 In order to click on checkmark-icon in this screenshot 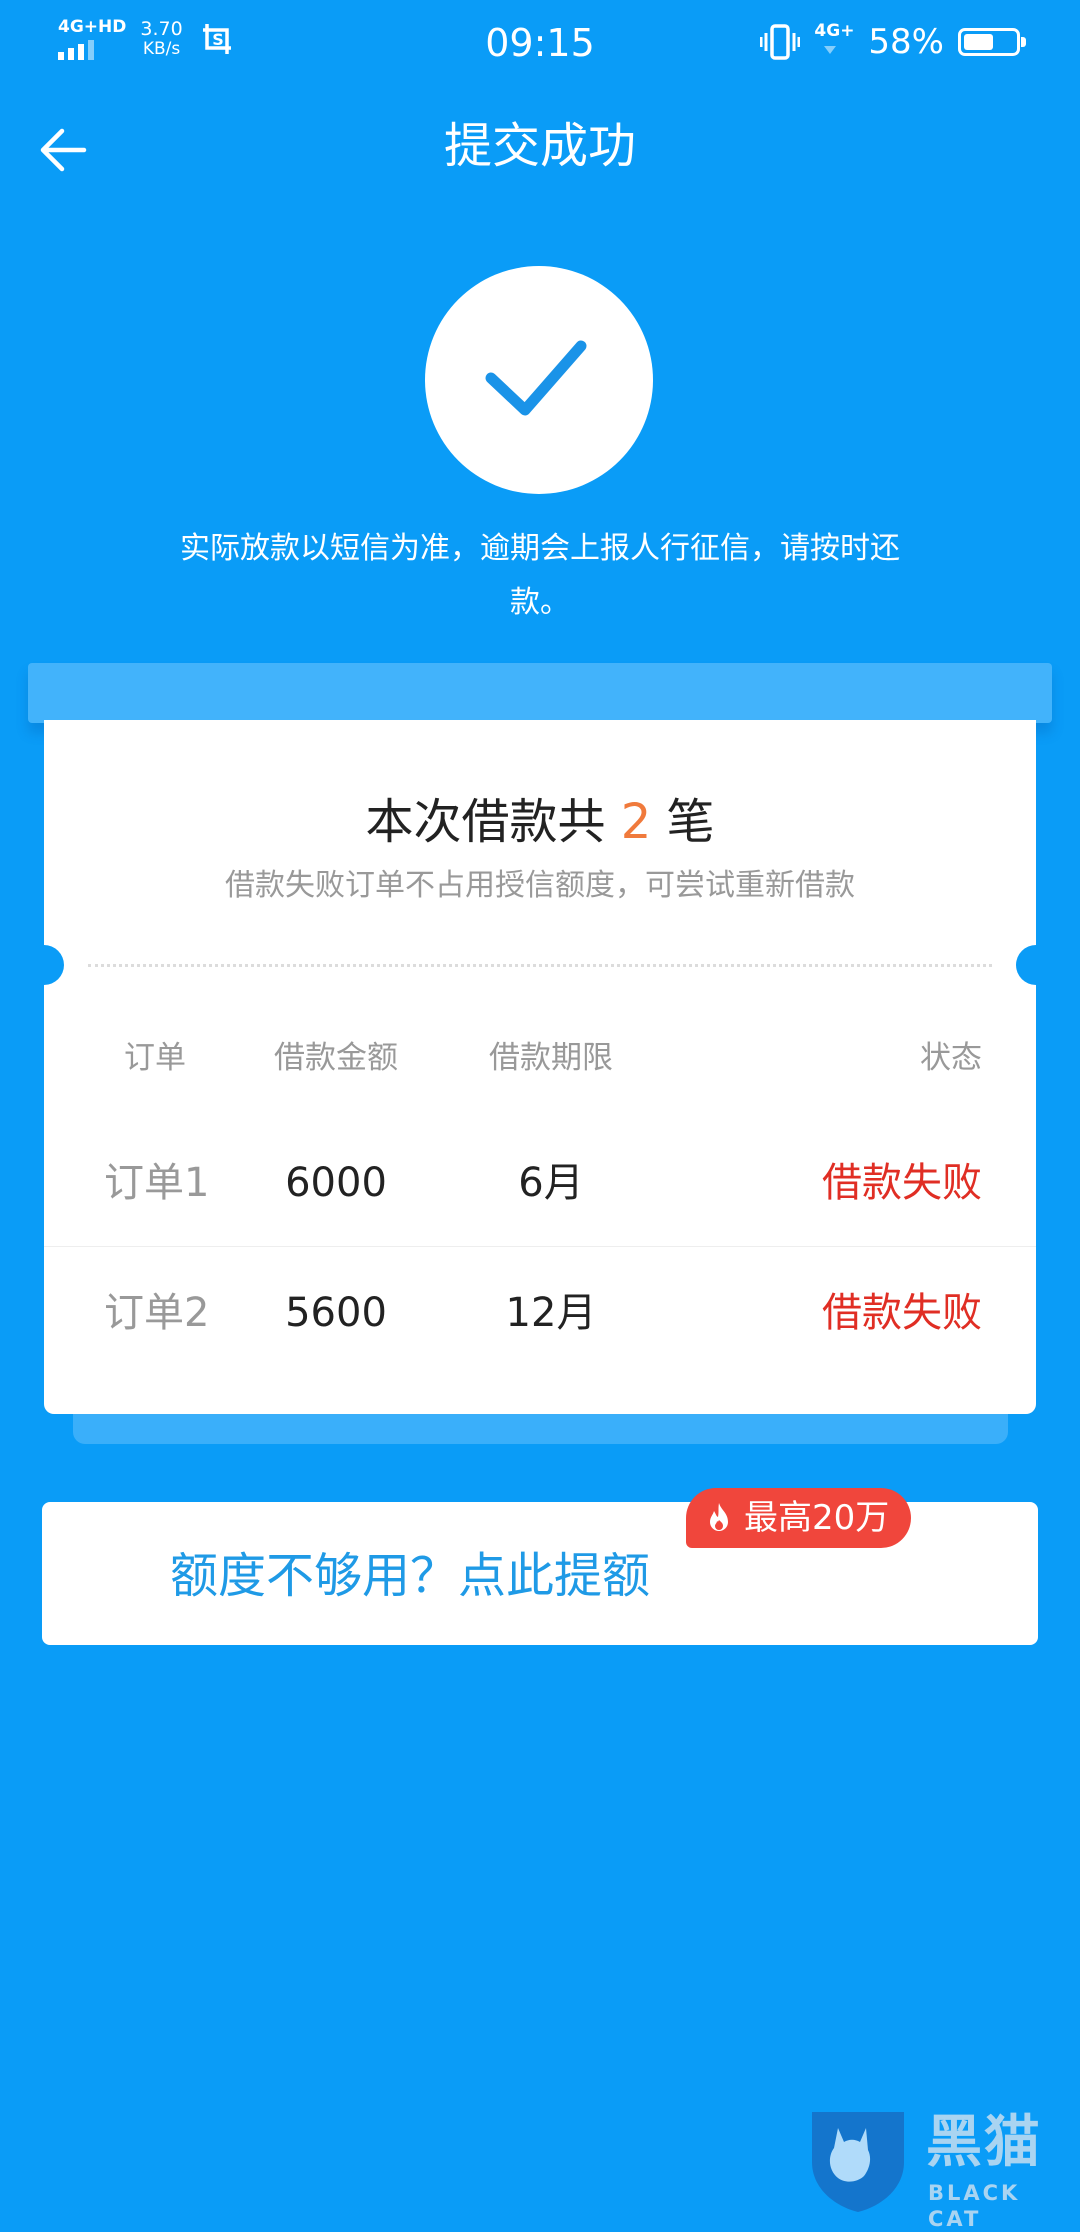, I will do `click(536, 378)`.